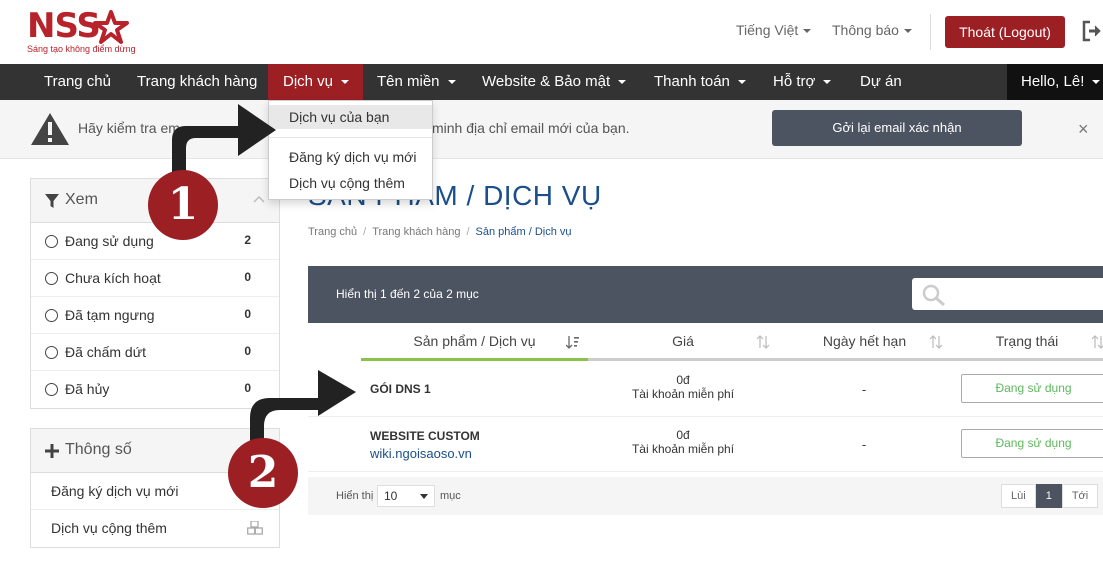  Describe the element at coordinates (263, 473) in the screenshot. I see `callout-step-2: 2` at that location.